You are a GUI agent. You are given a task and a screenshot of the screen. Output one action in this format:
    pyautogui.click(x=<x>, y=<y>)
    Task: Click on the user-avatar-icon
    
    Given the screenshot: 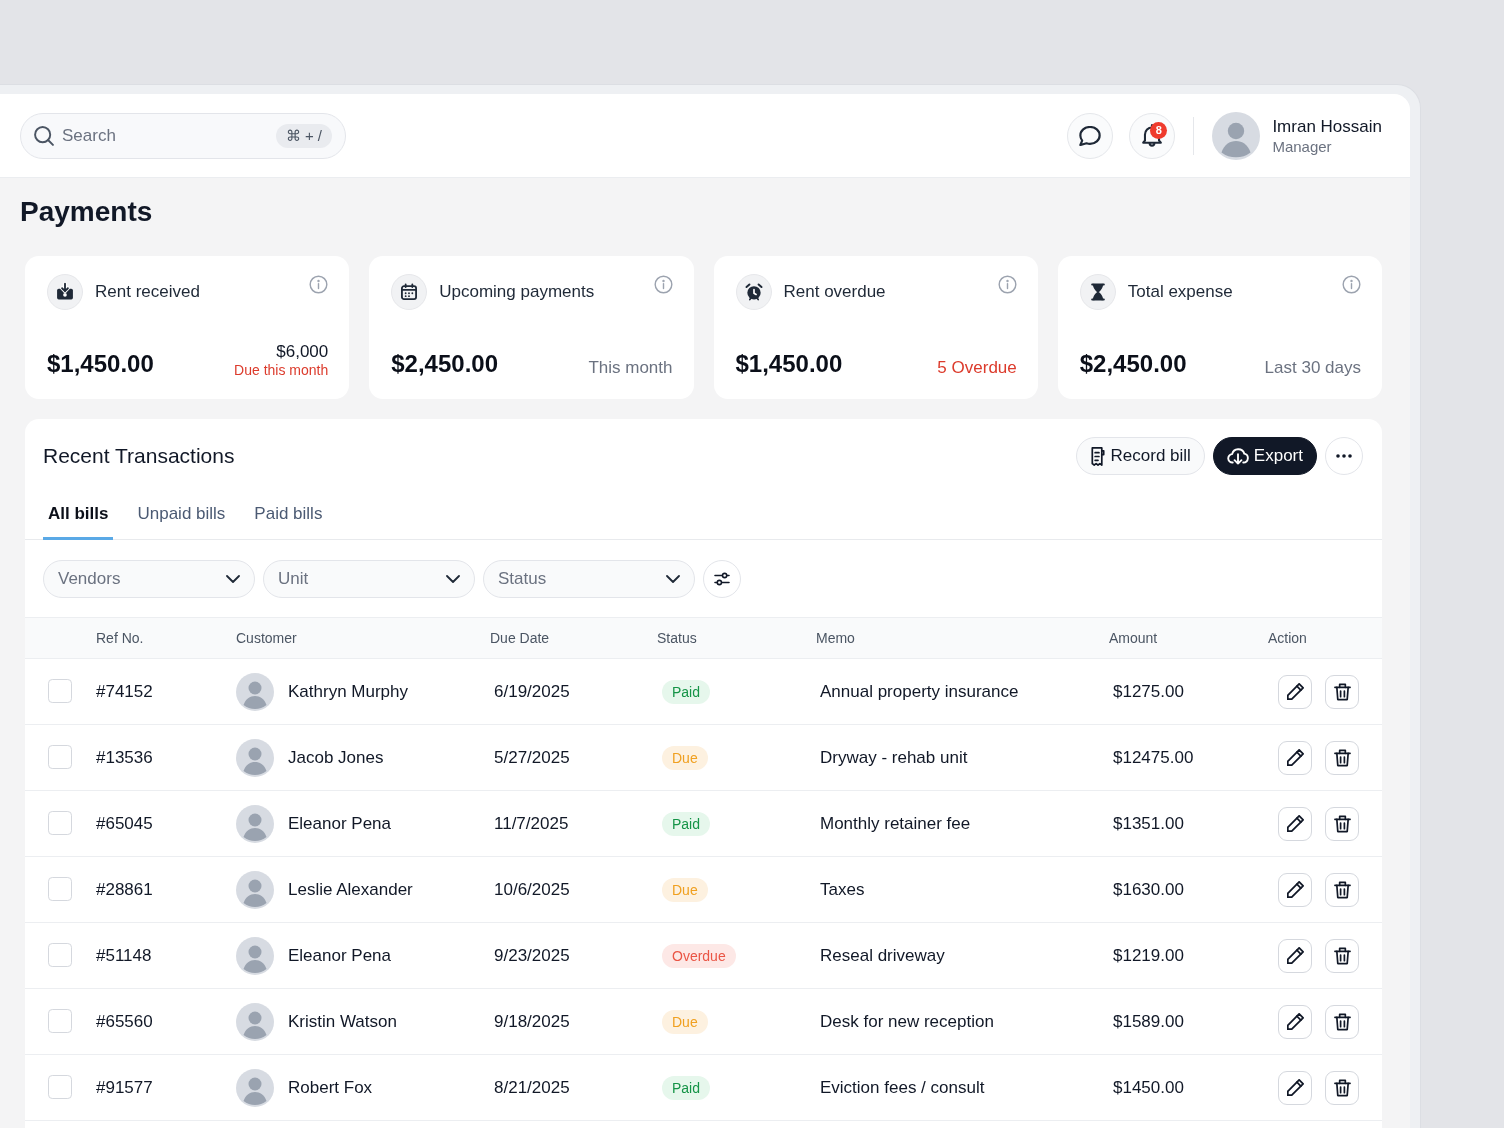 What is the action you would take?
    pyautogui.click(x=1236, y=135)
    